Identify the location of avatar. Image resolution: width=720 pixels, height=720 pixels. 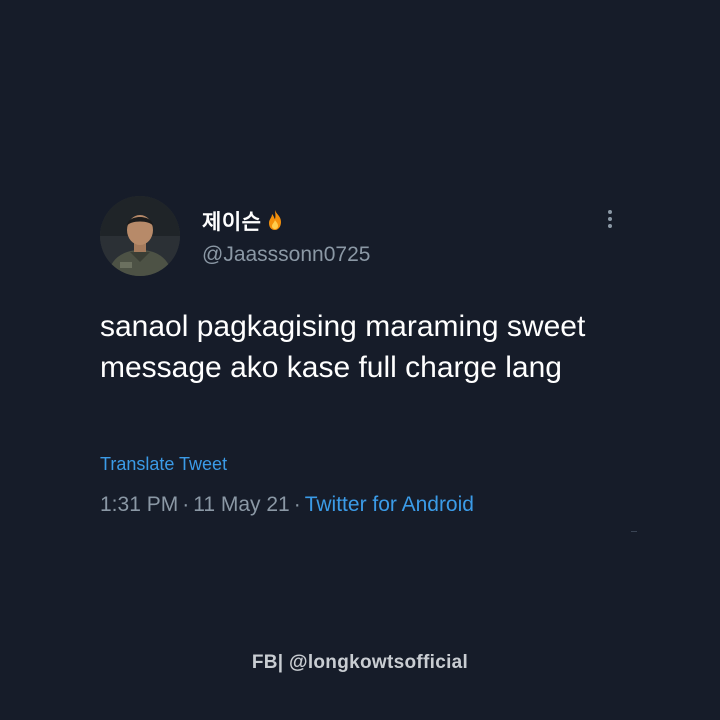
(140, 236).